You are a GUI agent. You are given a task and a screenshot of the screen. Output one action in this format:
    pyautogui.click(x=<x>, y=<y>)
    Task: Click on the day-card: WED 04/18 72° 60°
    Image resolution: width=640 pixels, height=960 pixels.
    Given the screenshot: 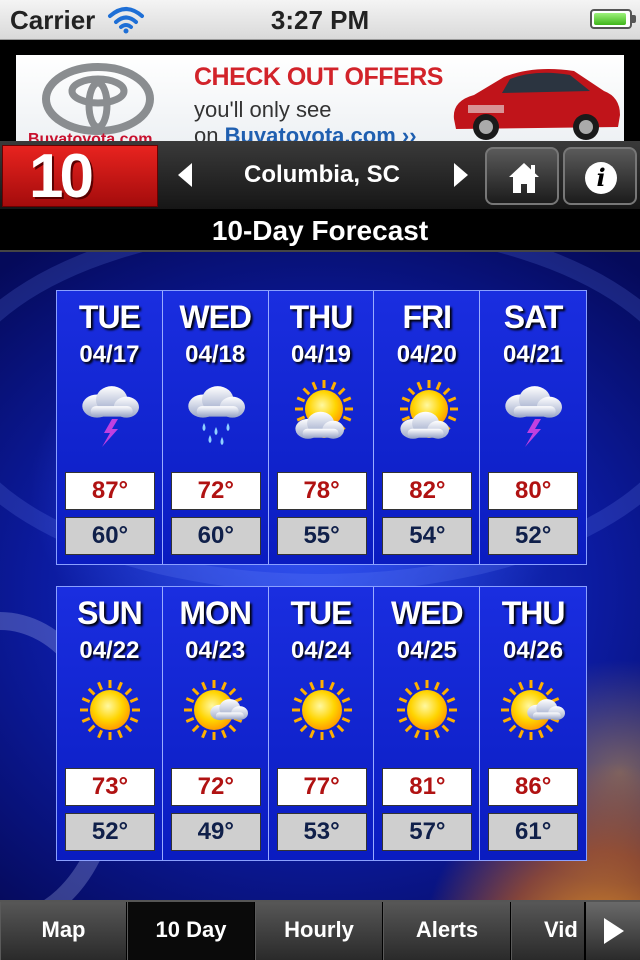 What is the action you would take?
    pyautogui.click(x=215, y=427)
    